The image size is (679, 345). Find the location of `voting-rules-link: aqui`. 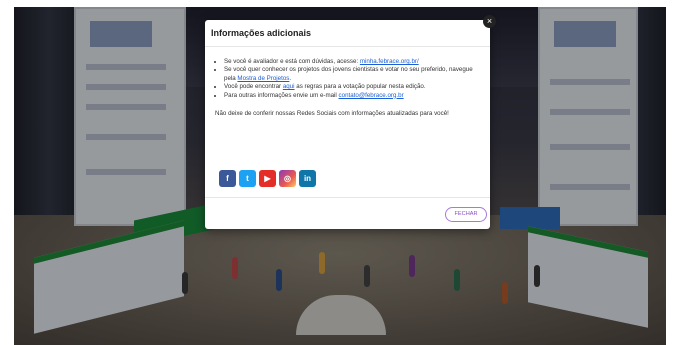

voting-rules-link: aqui is located at coordinates (289, 86).